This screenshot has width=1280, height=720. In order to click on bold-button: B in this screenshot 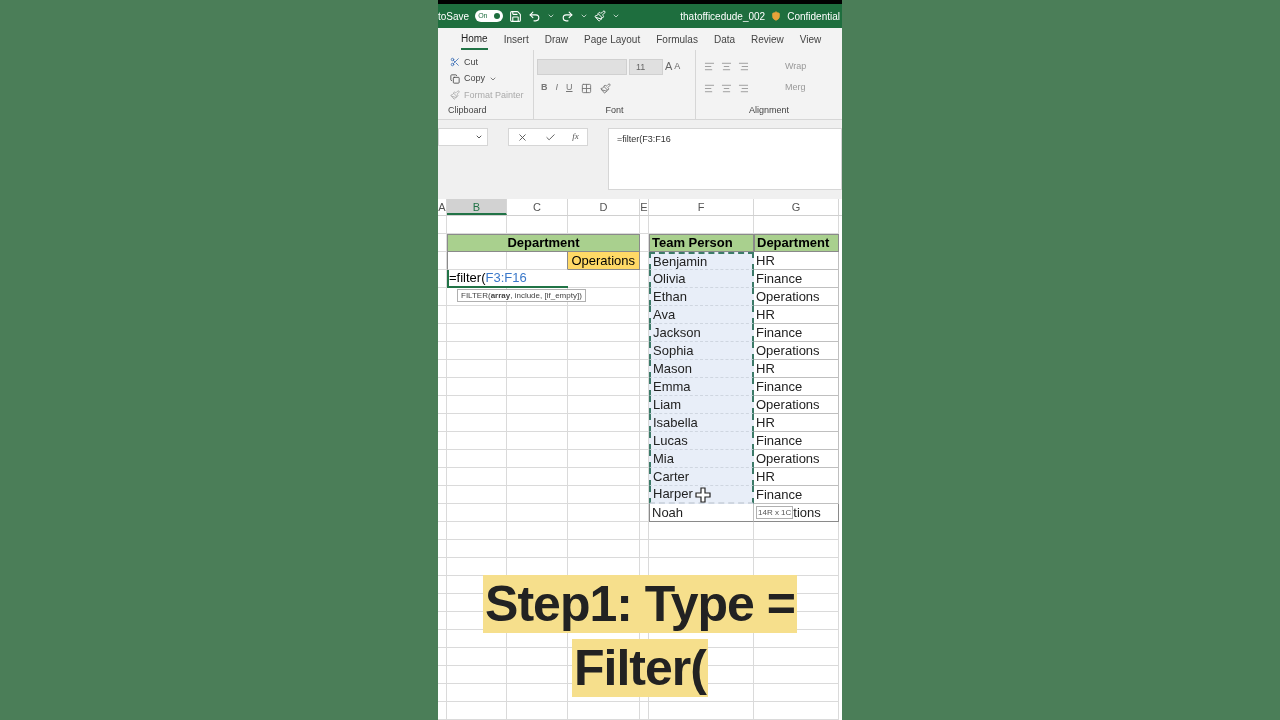, I will do `click(544, 88)`.